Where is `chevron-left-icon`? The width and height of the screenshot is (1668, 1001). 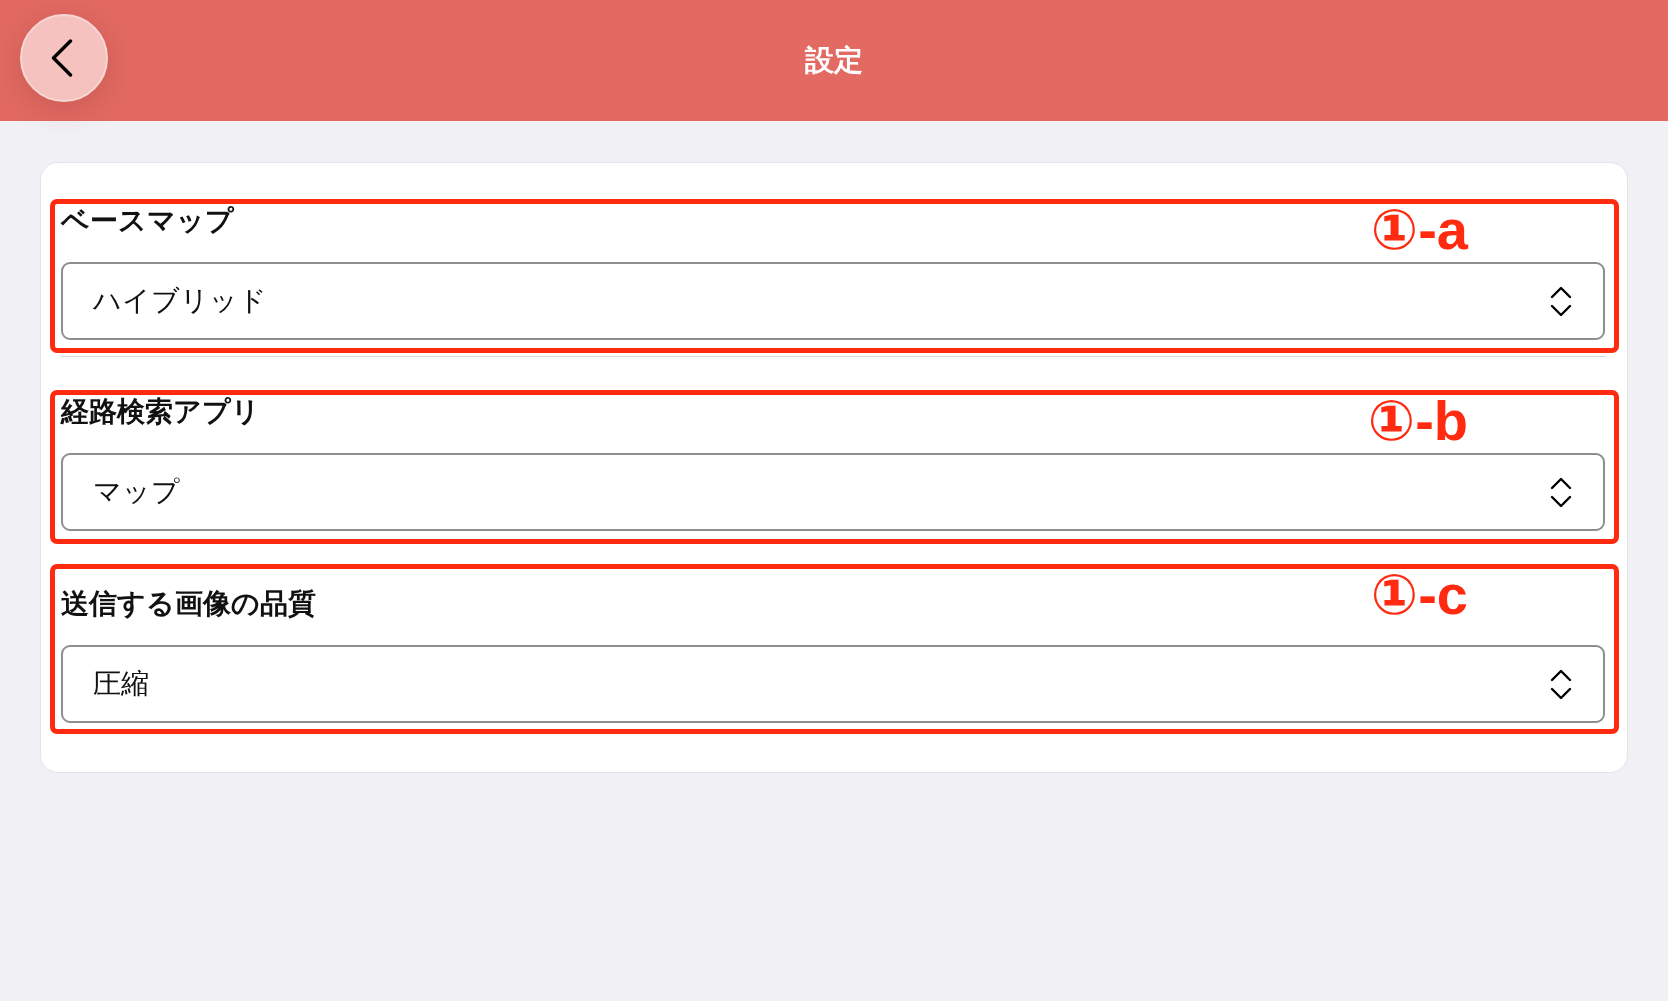 chevron-left-icon is located at coordinates (62, 58).